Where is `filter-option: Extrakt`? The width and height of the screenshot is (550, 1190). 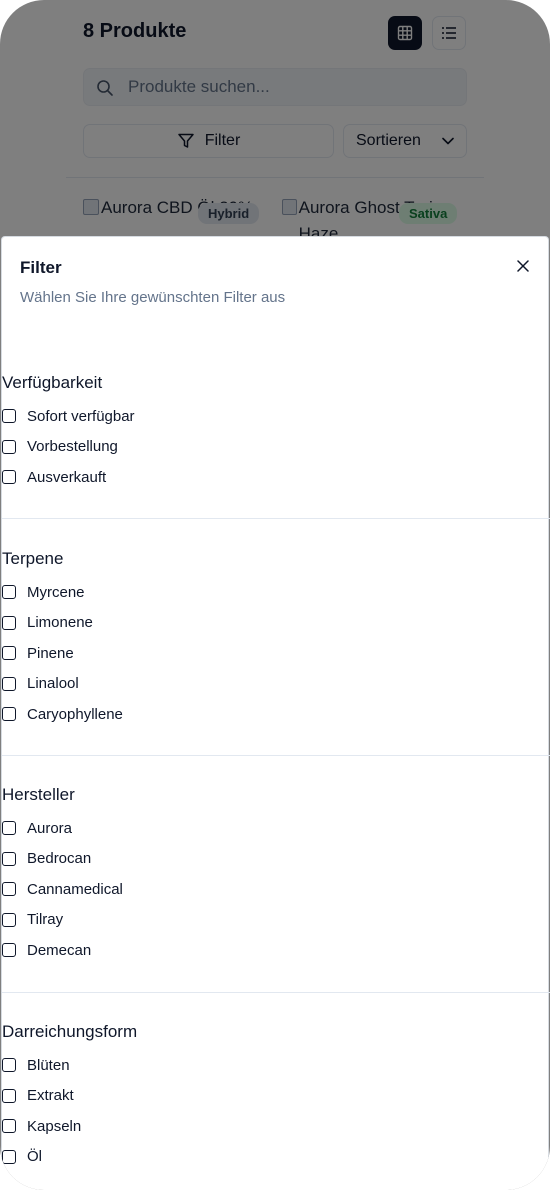 filter-option: Extrakt is located at coordinates (276, 1096).